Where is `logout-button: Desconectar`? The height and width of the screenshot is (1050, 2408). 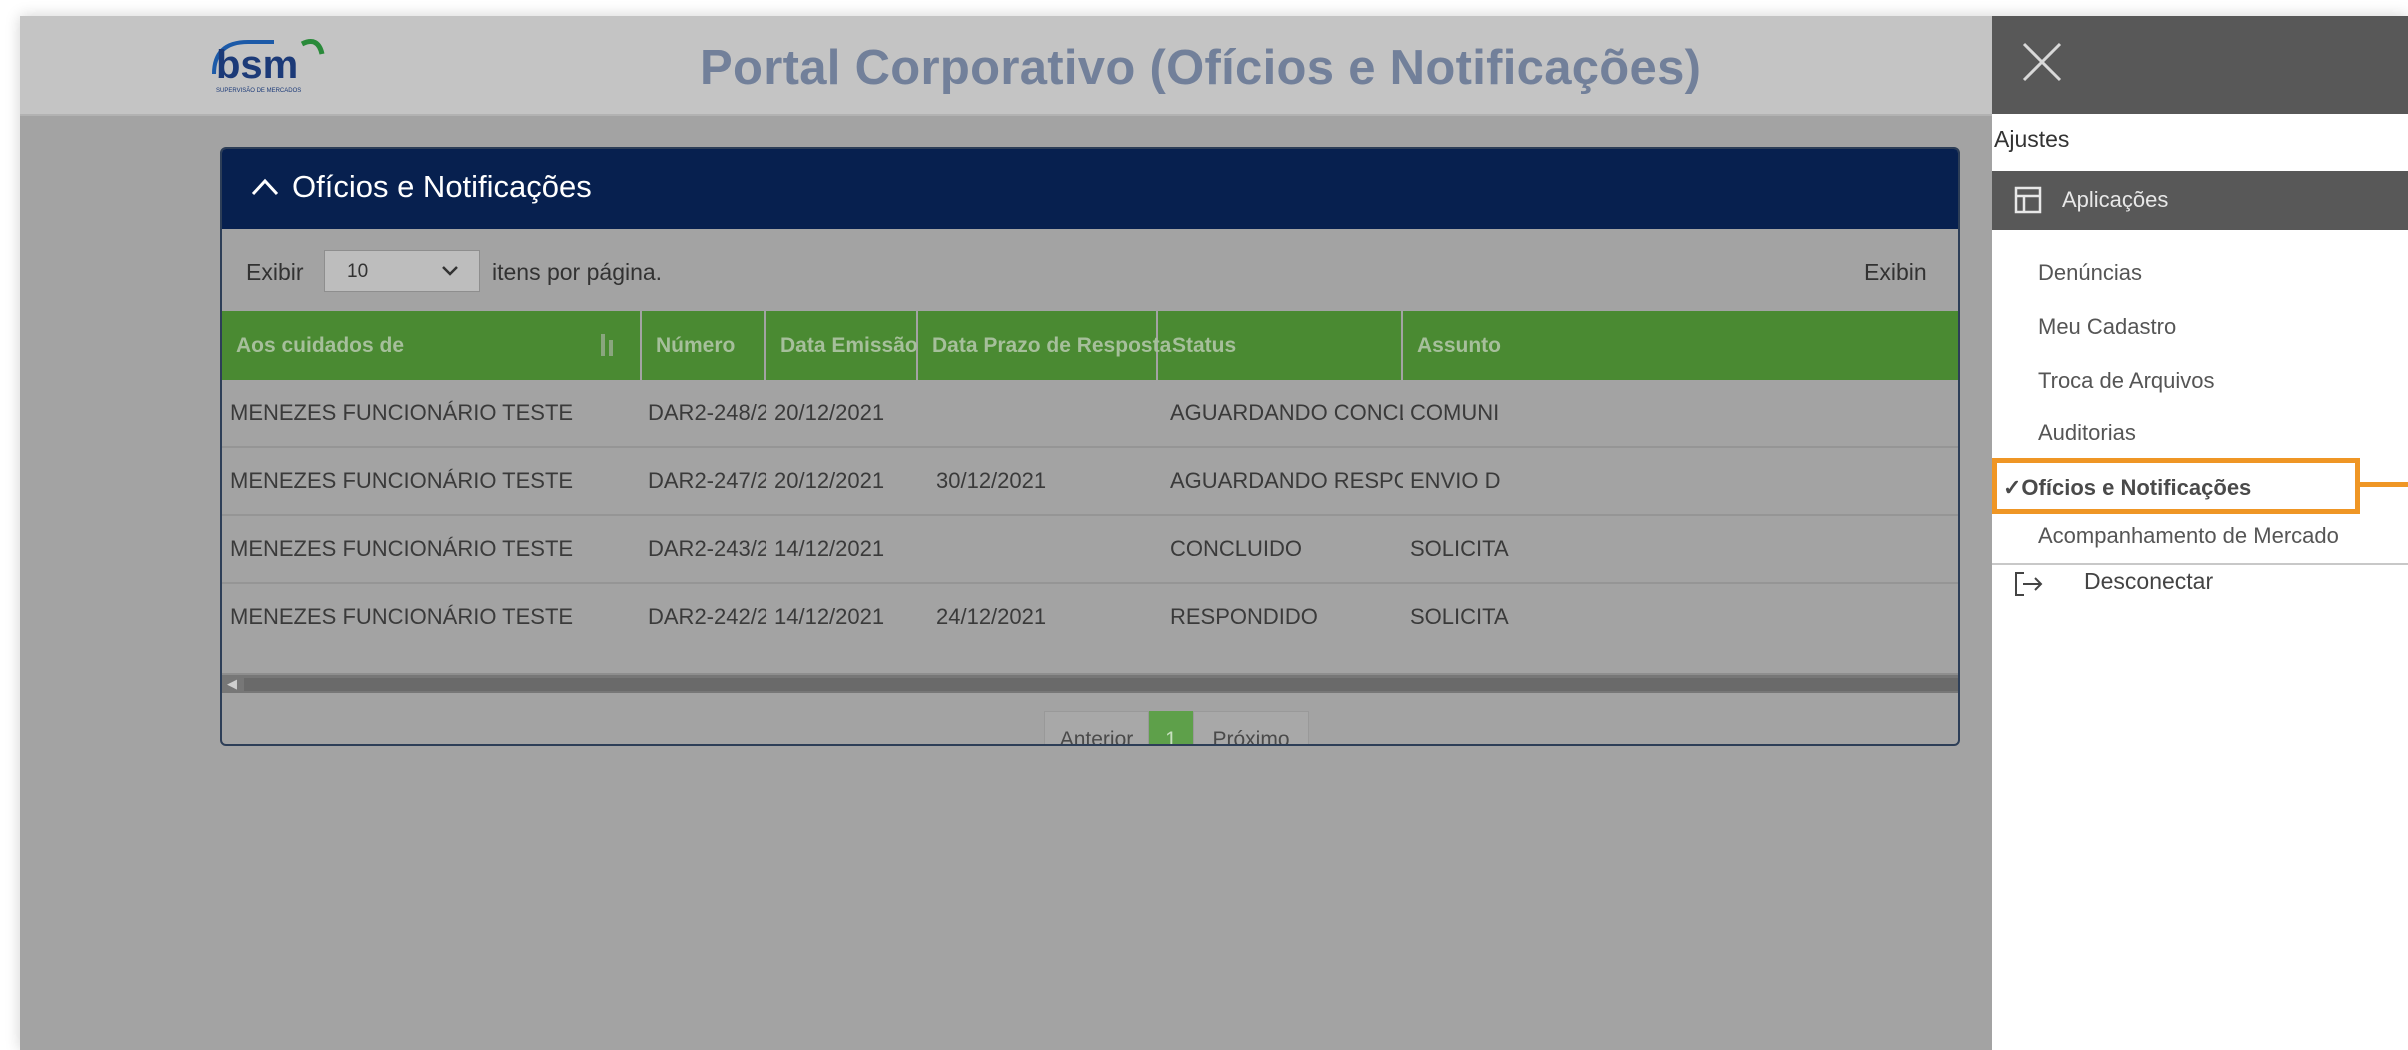 logout-button: Desconectar is located at coordinates (2148, 581).